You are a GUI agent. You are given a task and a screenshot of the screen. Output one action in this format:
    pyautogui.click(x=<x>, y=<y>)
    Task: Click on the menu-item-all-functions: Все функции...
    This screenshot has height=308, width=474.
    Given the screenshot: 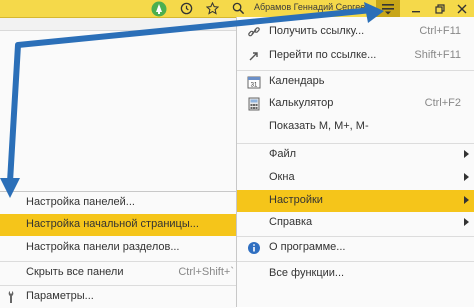 What is the action you would take?
    pyautogui.click(x=355, y=274)
    